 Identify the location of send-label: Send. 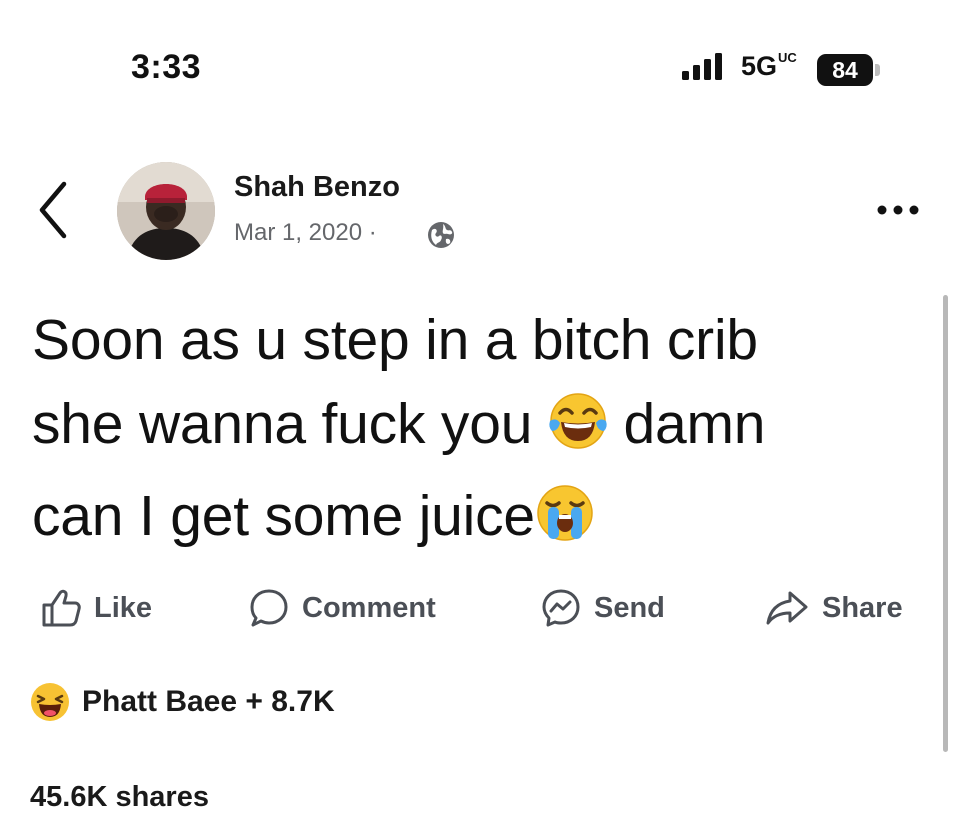
(629, 607).